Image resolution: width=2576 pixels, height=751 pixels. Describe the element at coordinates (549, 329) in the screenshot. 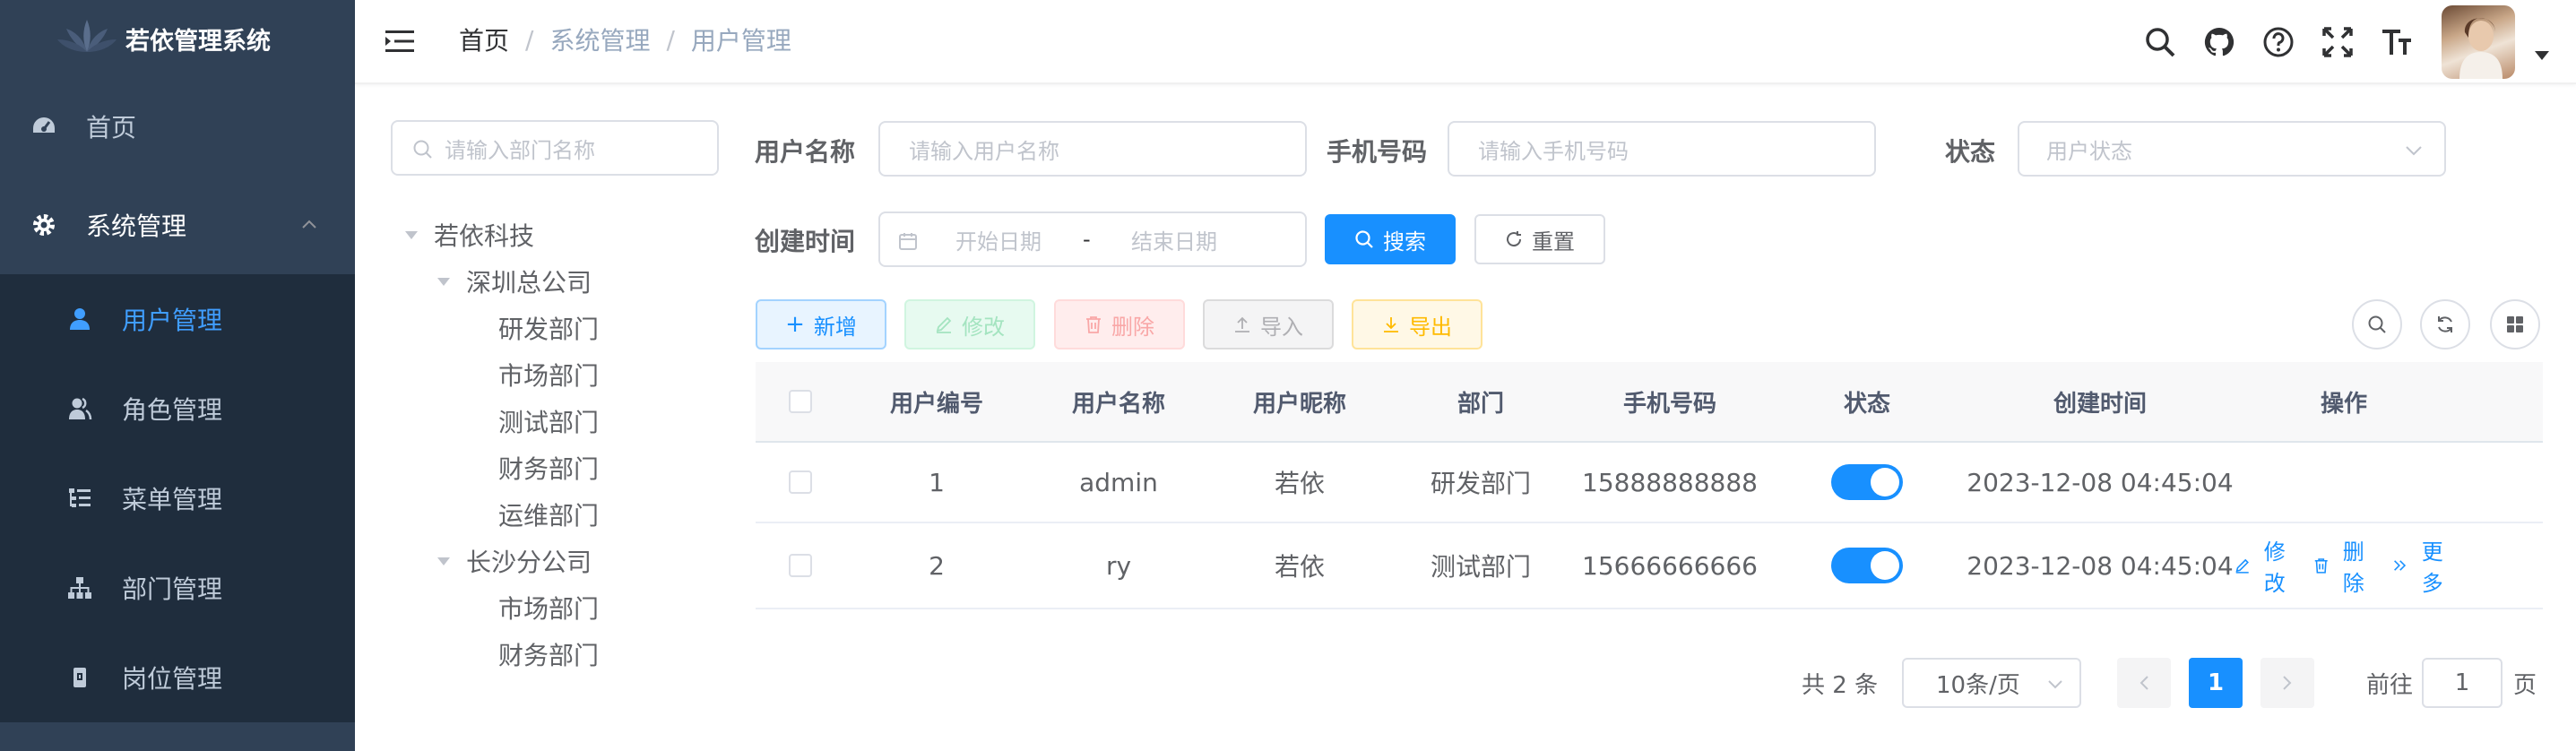

I see `tree-node-label: 研发部门` at that location.